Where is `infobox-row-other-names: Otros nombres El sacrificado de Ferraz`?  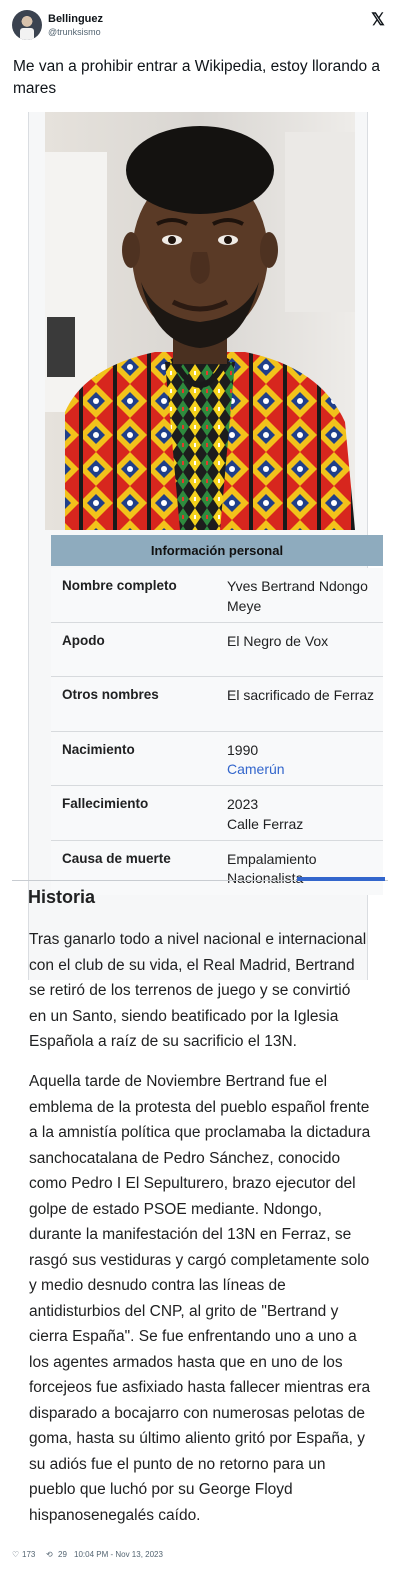
infobox-row-other-names: Otros nombres El sacrificado de Ferraz is located at coordinates (217, 704).